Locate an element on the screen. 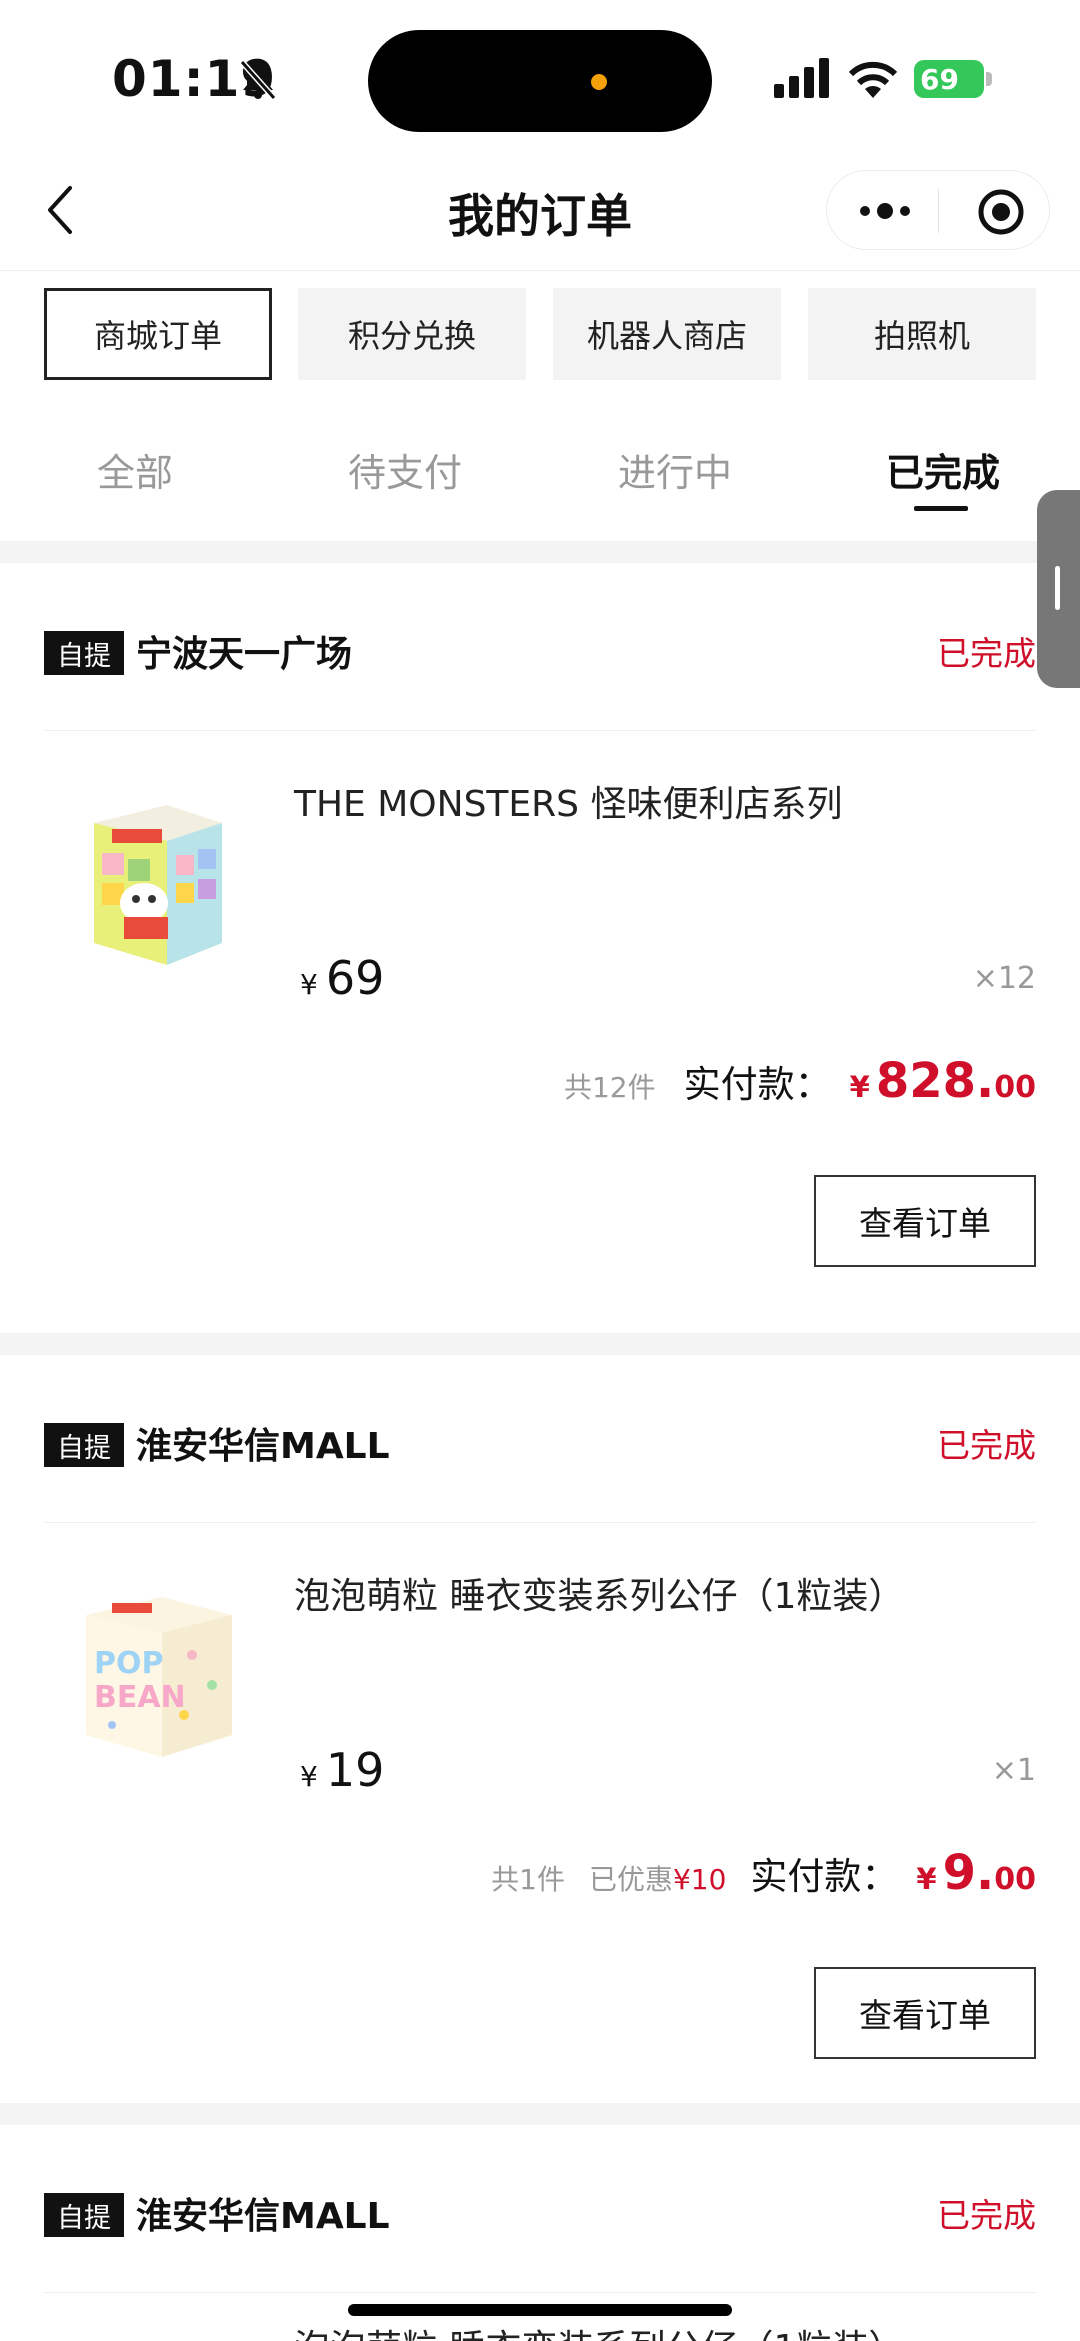  tab-completed: 已完成 is located at coordinates (943, 469).